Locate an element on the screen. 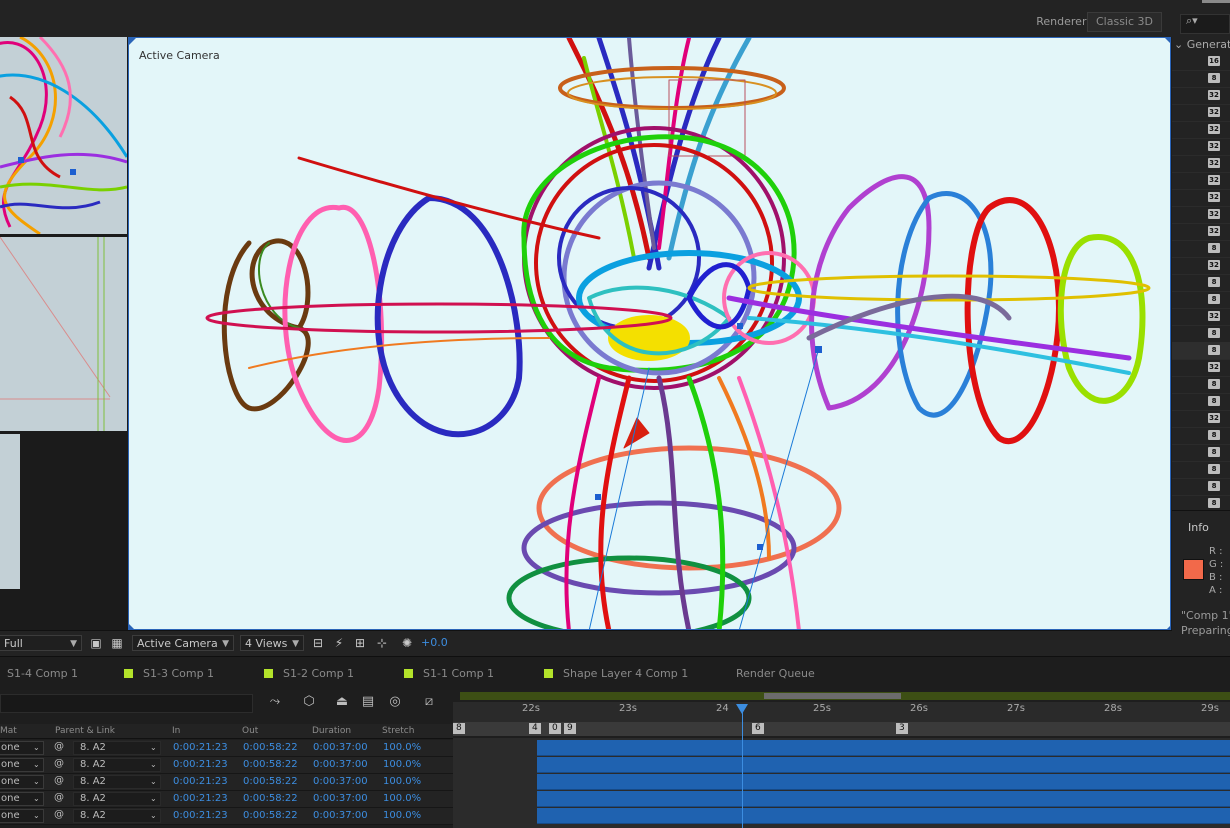 Image resolution: width=1230 pixels, height=828 pixels. tab-render-queue: Render Queue is located at coordinates (775, 673).